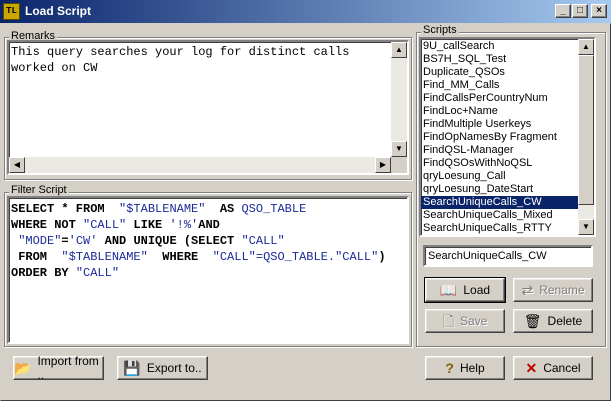  I want to click on load-button: 📖 Load, so click(465, 290).